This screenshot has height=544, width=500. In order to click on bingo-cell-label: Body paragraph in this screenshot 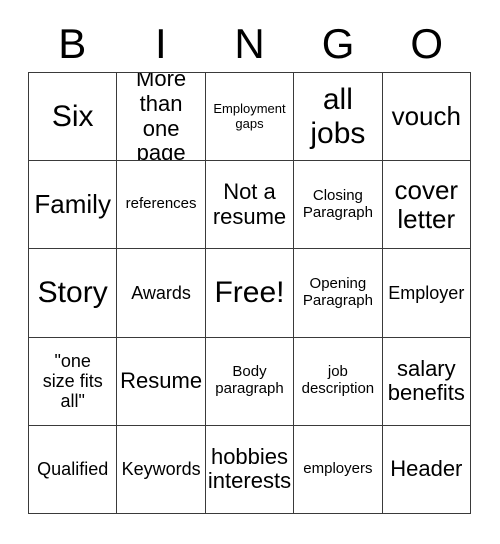, I will do `click(249, 380)`.